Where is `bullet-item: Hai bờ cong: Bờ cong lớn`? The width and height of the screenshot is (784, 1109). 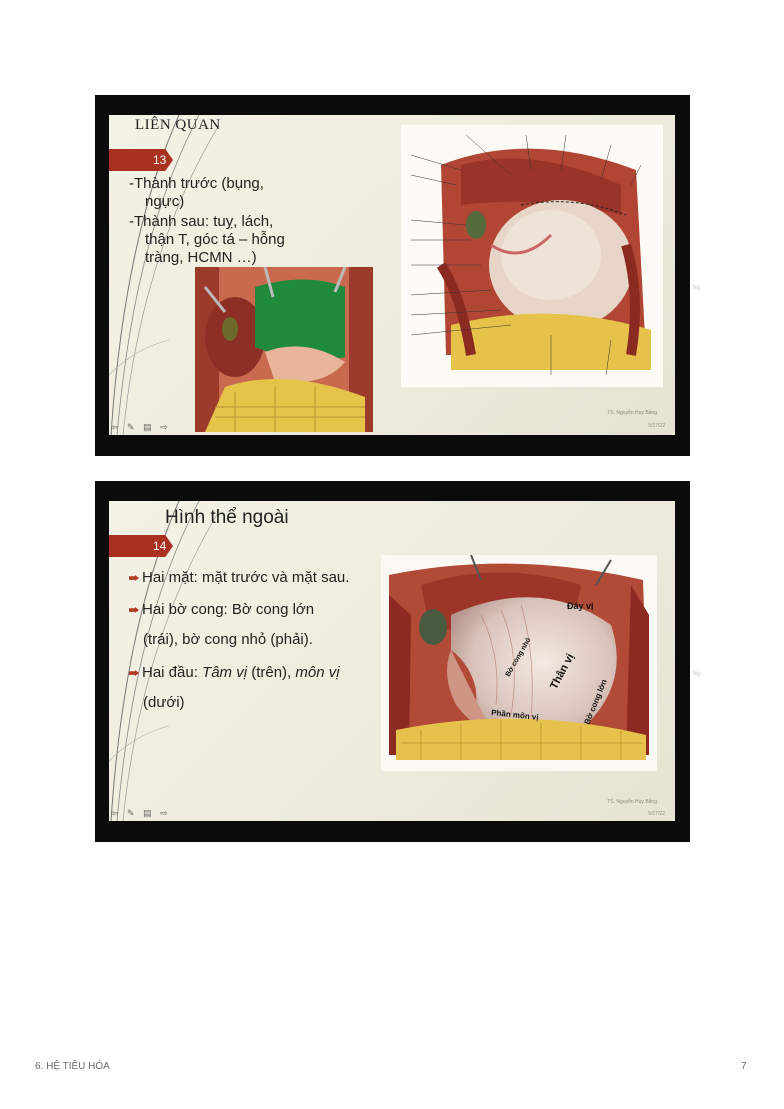
bullet-item: Hai bờ cong: Bờ cong lớn is located at coordinates (221, 610).